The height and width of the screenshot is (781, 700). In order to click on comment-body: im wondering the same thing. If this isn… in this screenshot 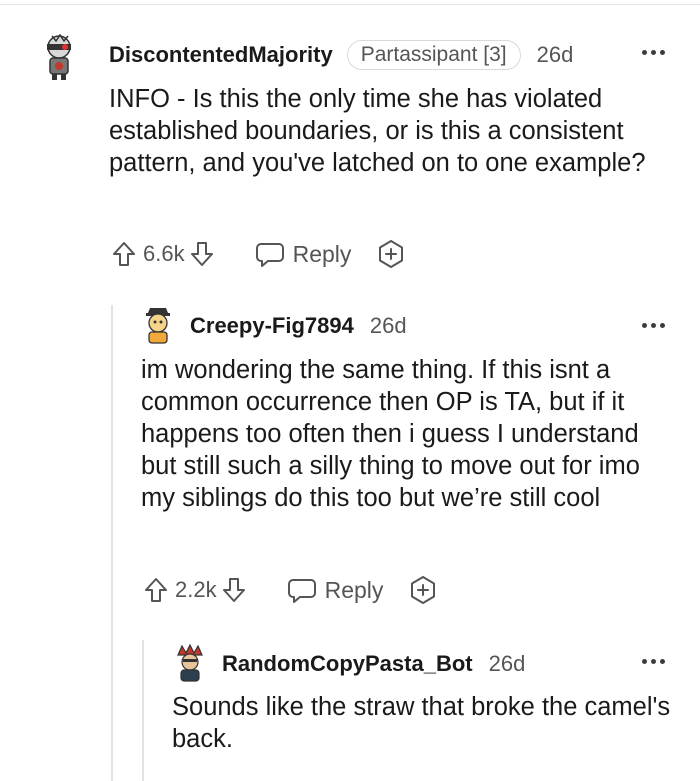, I will do `click(390, 434)`.